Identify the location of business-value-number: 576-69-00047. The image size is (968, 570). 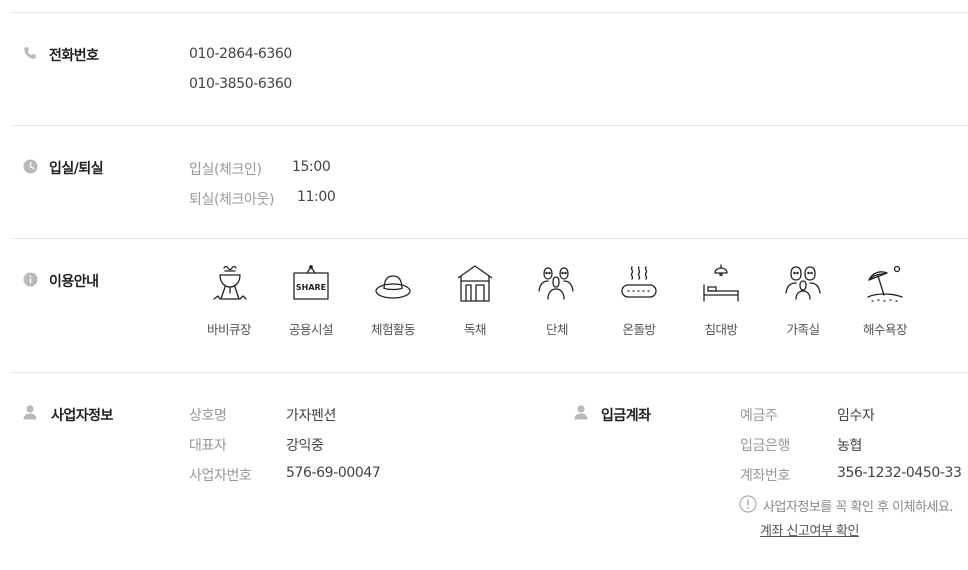
(333, 473).